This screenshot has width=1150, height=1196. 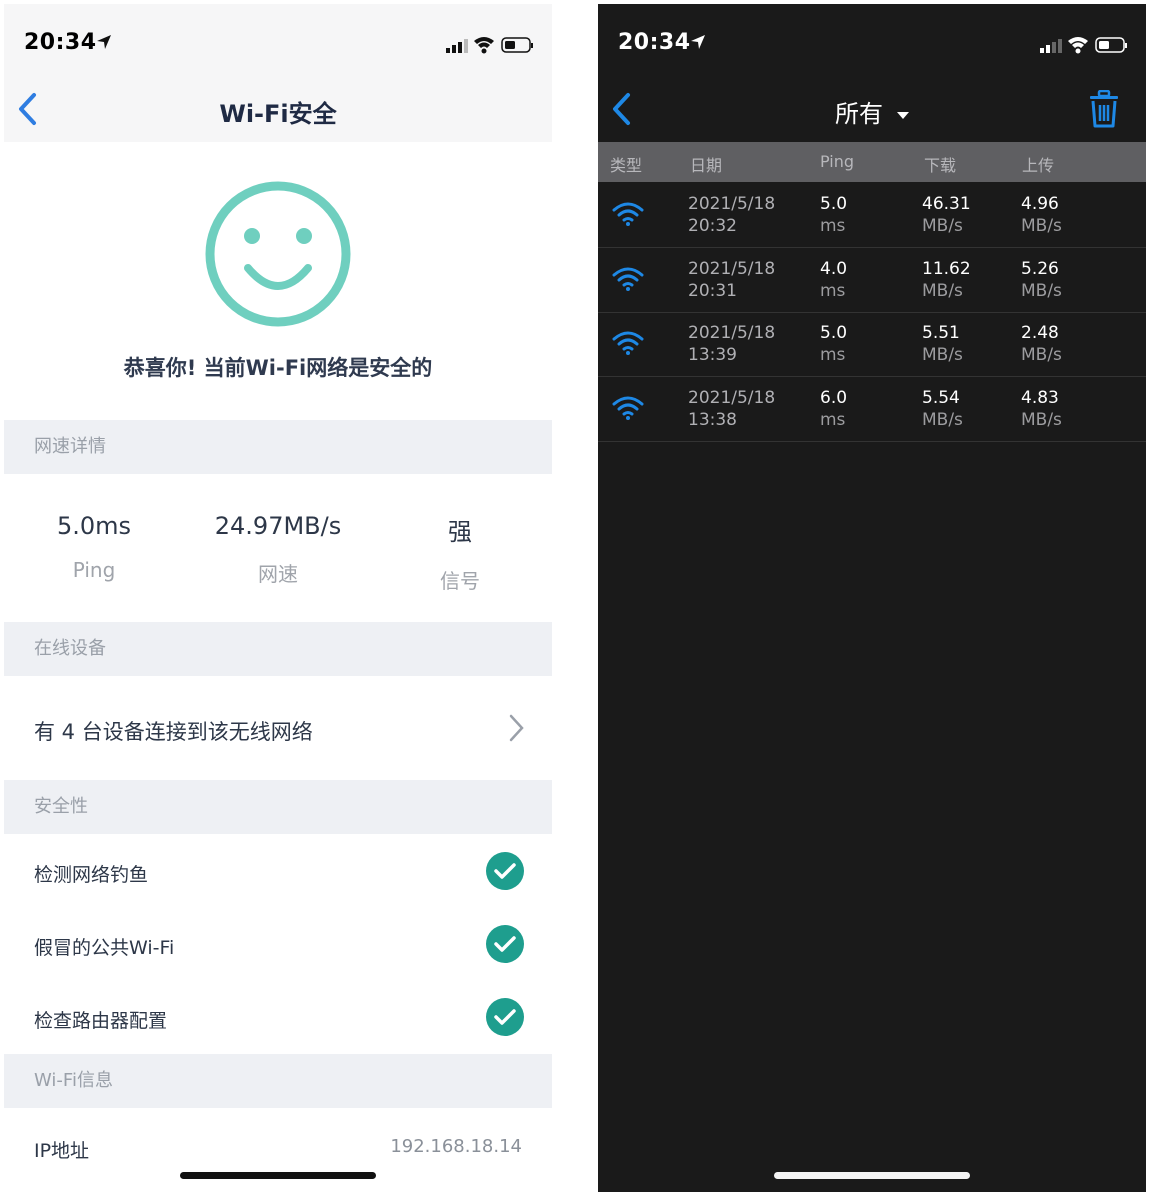 What do you see at coordinates (834, 398) in the screenshot?
I see `row-ping: 6.0` at bounding box center [834, 398].